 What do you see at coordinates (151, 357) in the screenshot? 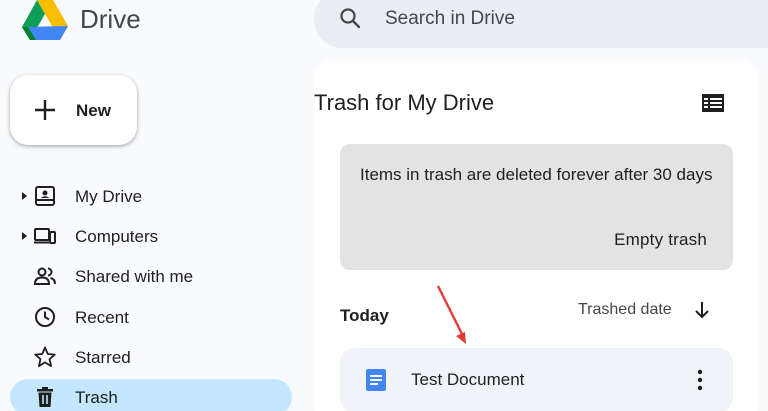
I see `sidebar-item-starred: Starred` at bounding box center [151, 357].